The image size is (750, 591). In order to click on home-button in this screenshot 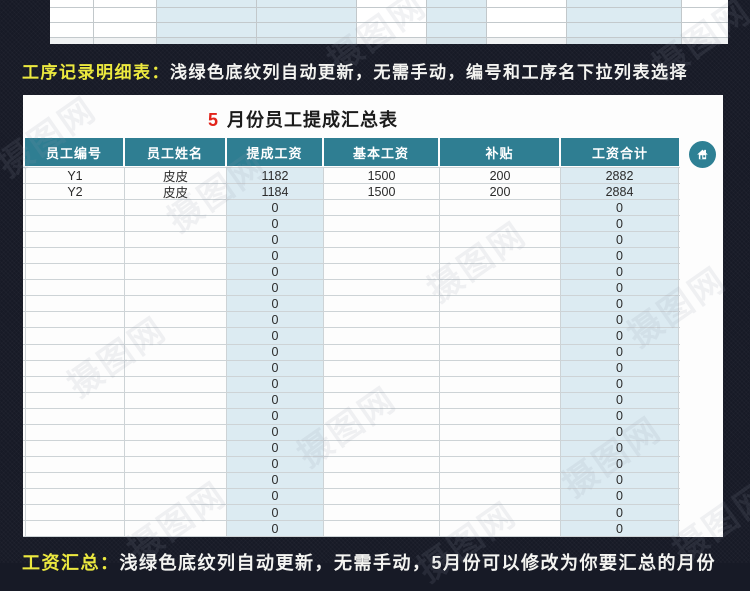, I will do `click(702, 154)`.